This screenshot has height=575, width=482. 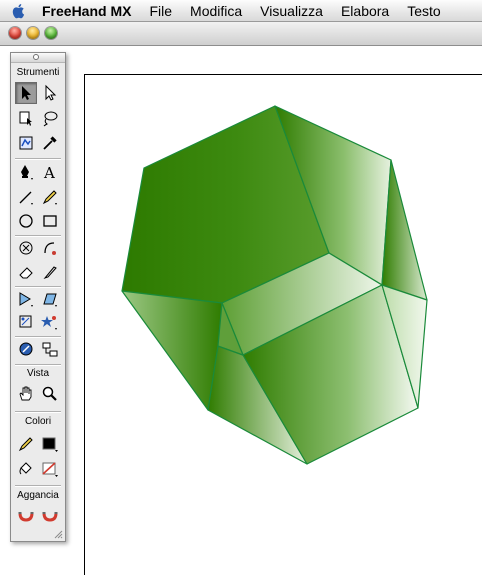 I want to click on section-title-snap: Aggancia, so click(x=38, y=495).